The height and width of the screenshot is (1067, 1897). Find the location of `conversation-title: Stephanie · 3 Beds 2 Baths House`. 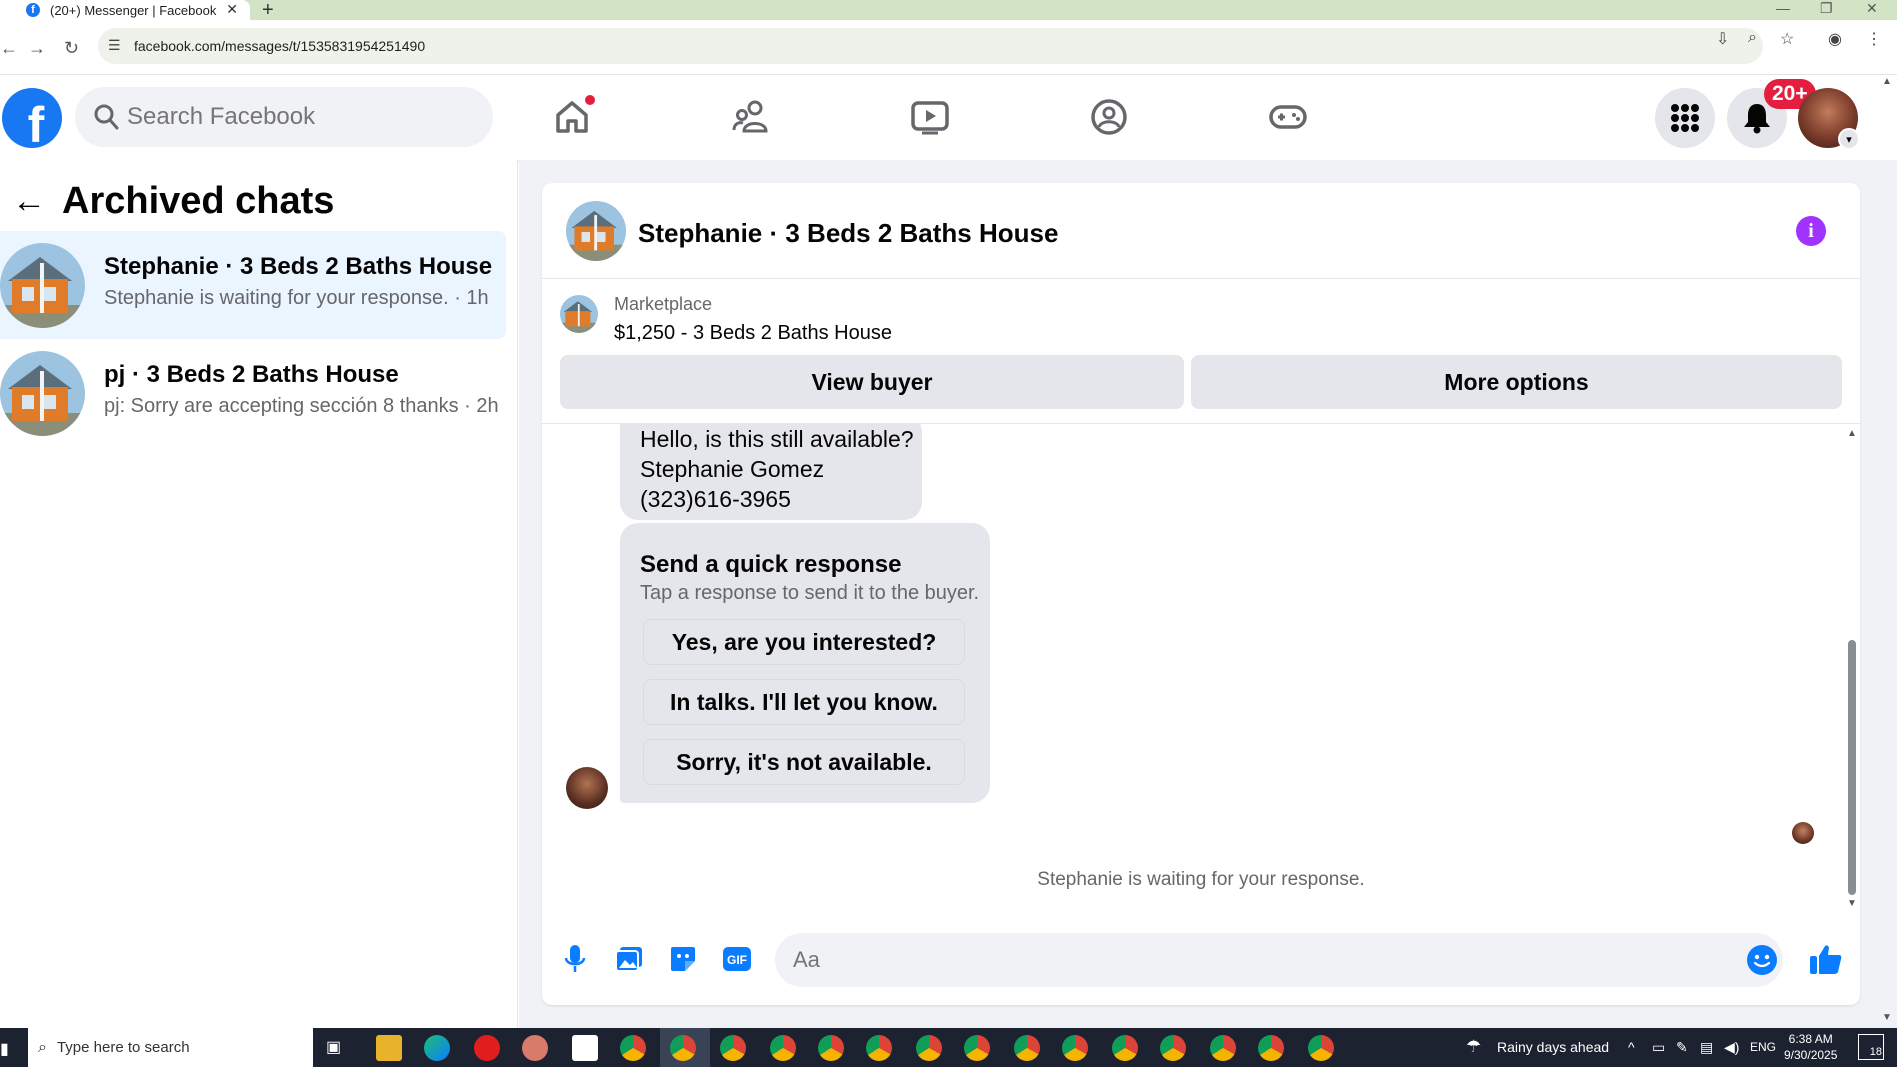

conversation-title: Stephanie · 3 Beds 2 Baths House is located at coordinates (848, 233).